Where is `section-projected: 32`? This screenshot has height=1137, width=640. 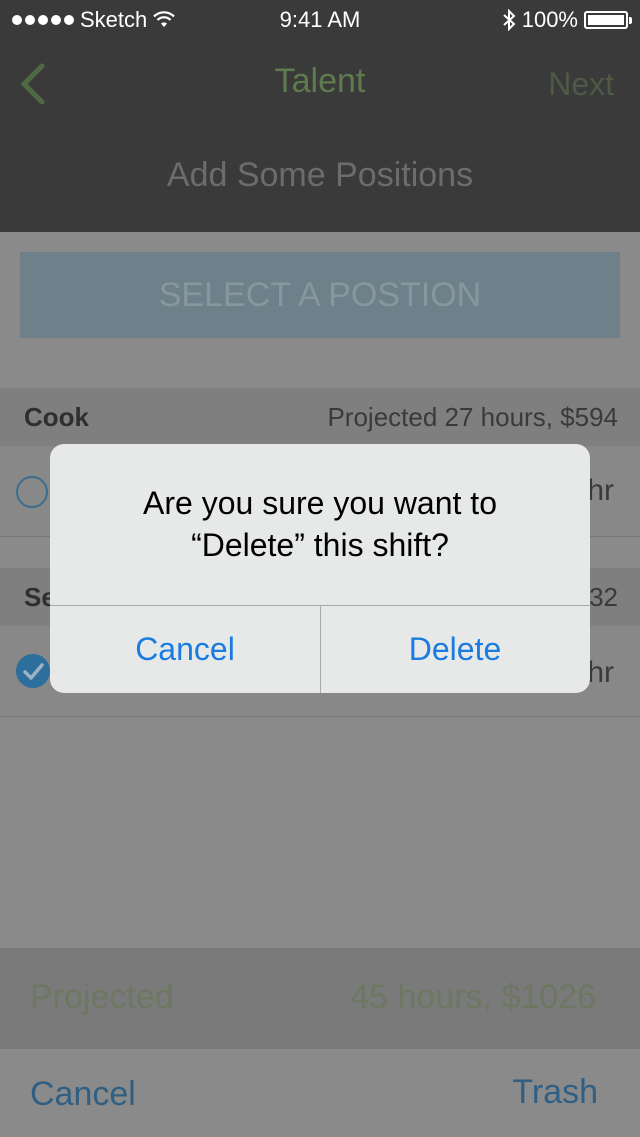 section-projected: 32 is located at coordinates (603, 597).